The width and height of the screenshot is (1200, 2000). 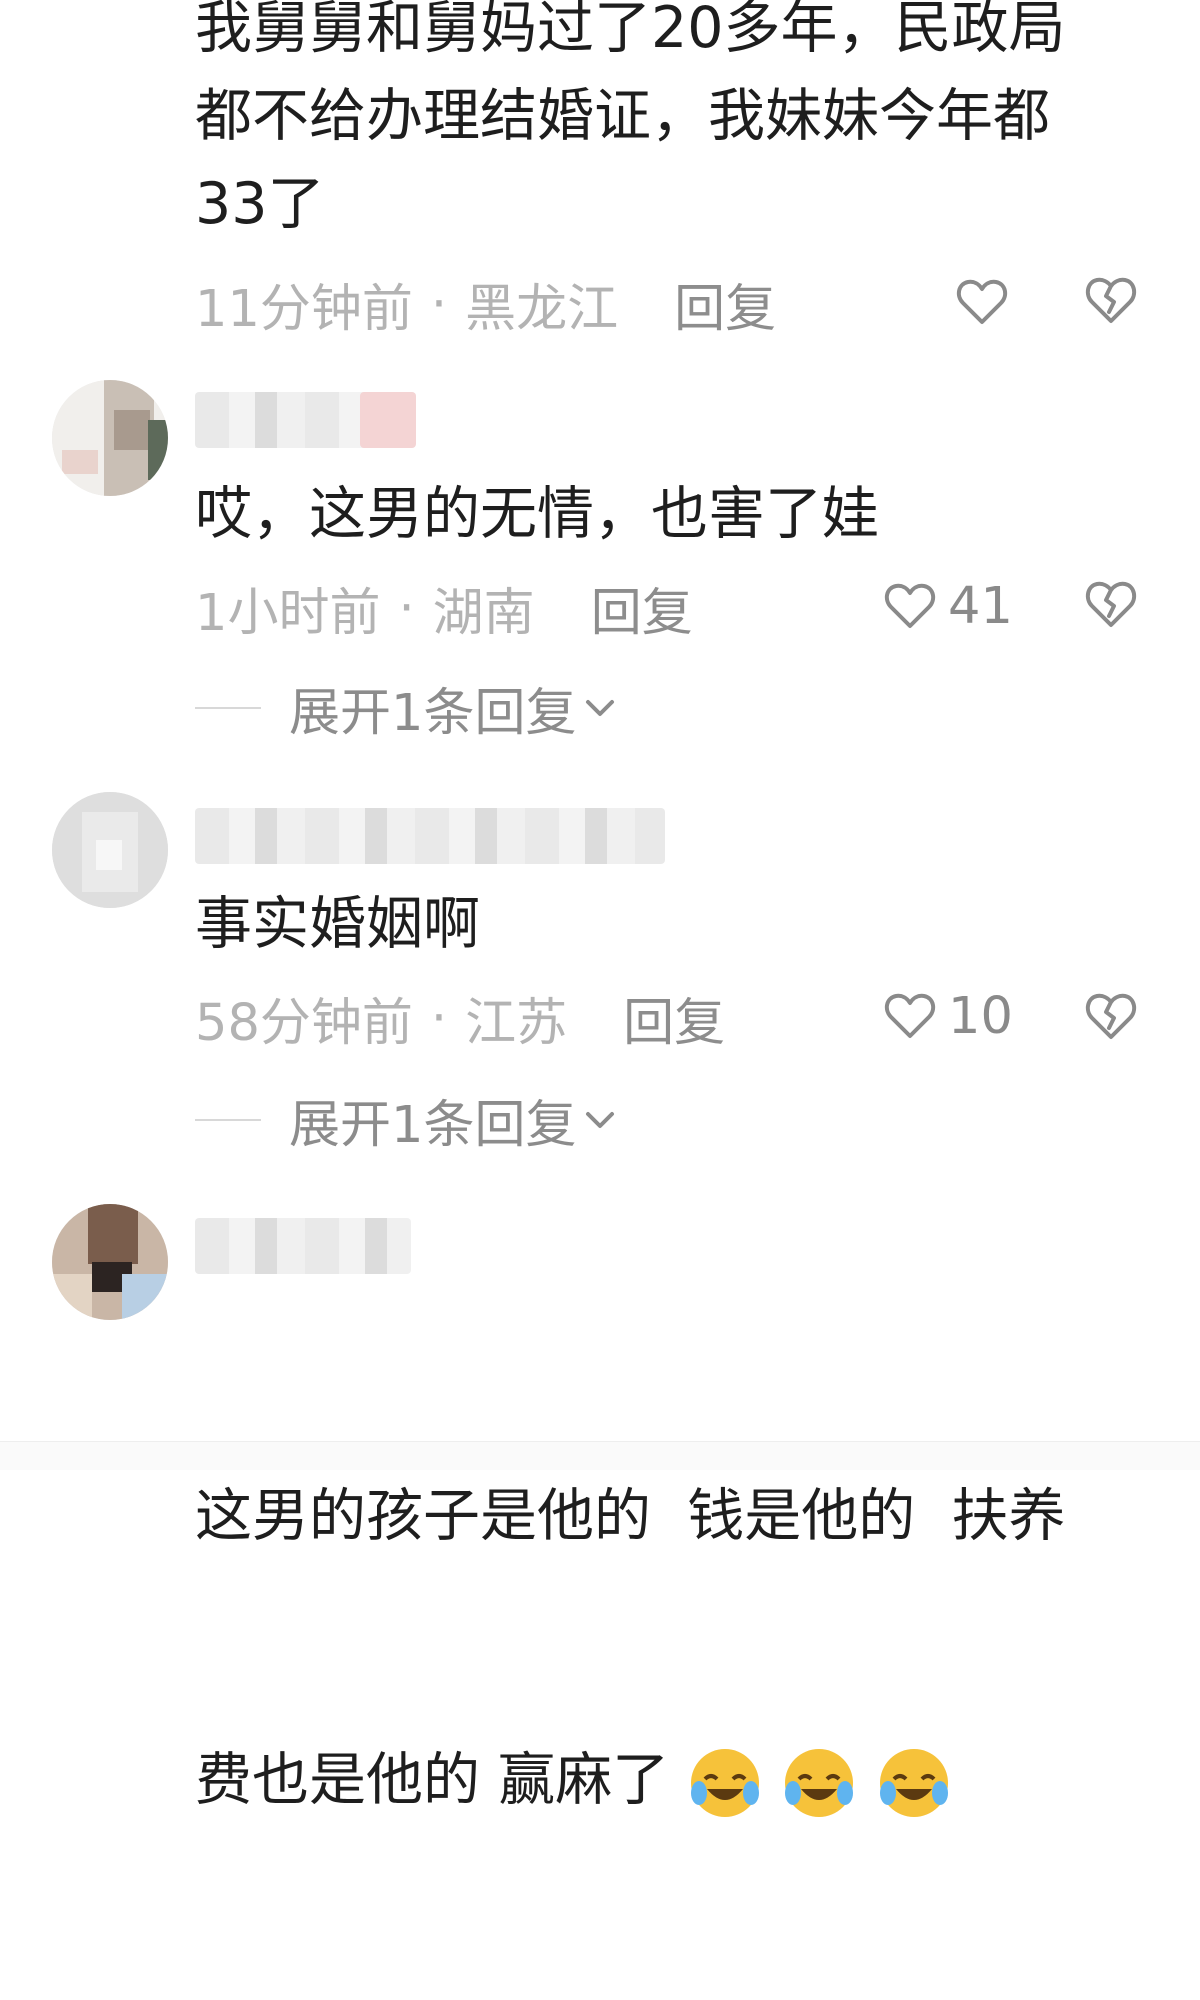 I want to click on like-button: 41, so click(x=948, y=606).